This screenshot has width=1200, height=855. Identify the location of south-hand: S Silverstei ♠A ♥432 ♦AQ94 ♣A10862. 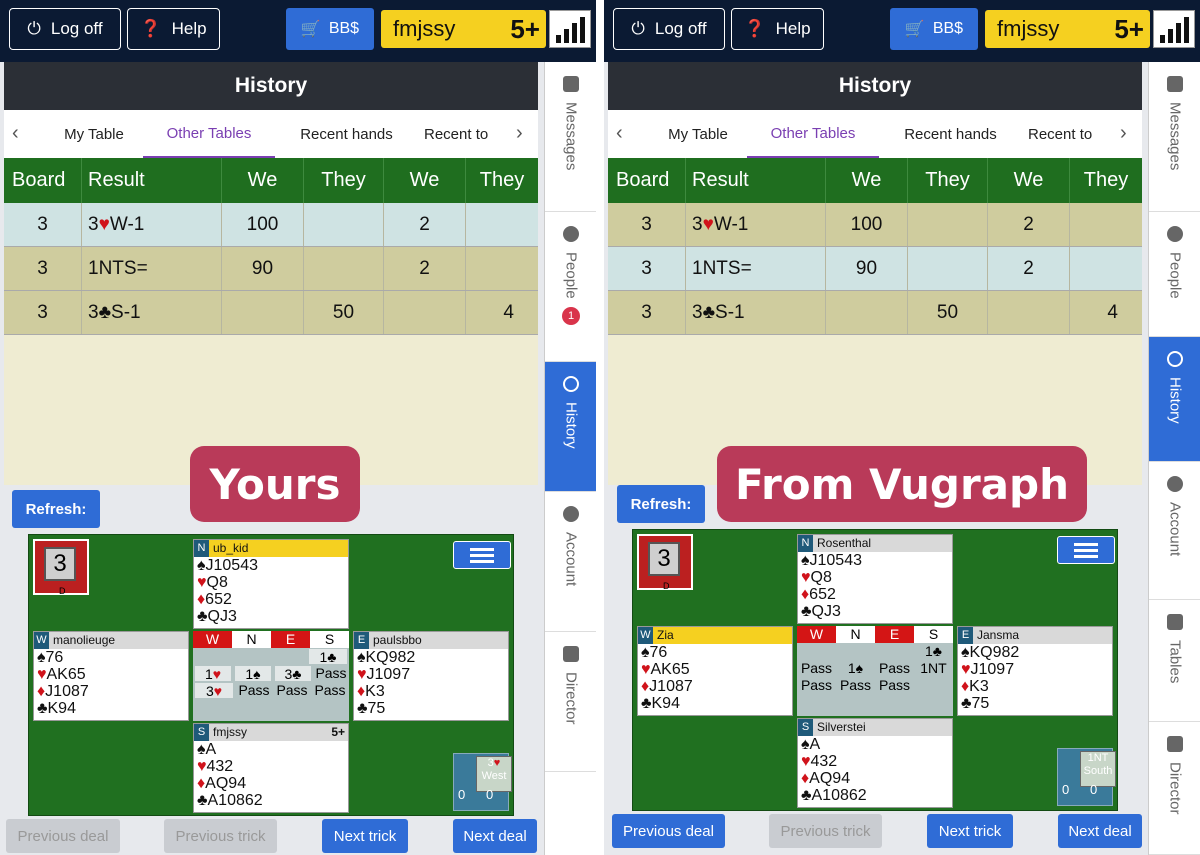
(875, 763).